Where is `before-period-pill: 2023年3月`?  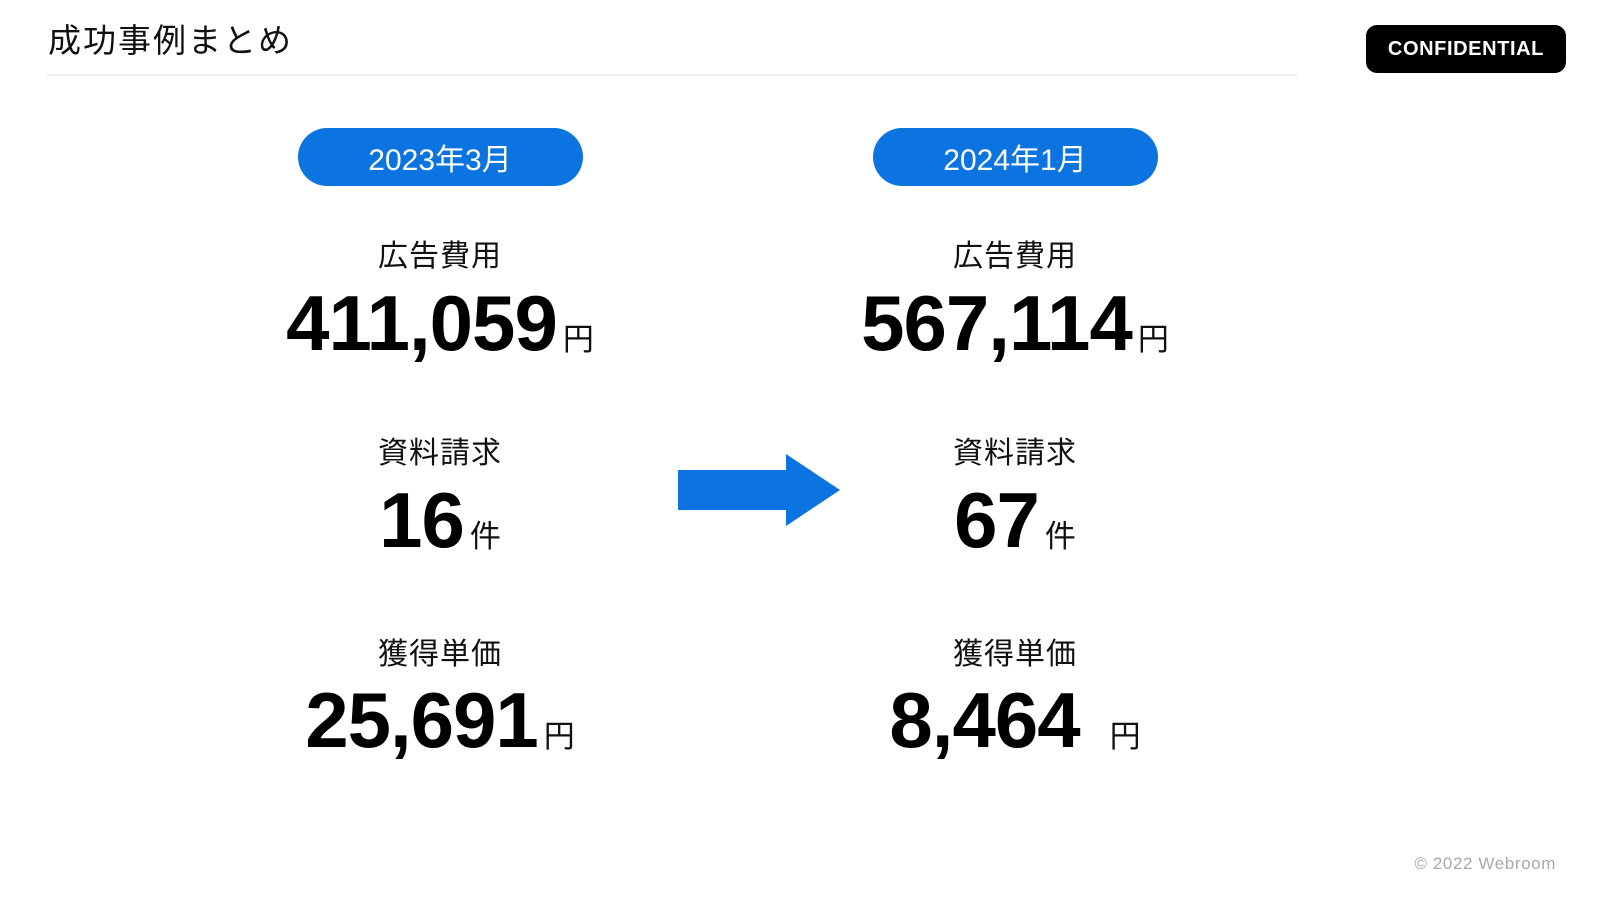 before-period-pill: 2023年3月 is located at coordinates (440, 157).